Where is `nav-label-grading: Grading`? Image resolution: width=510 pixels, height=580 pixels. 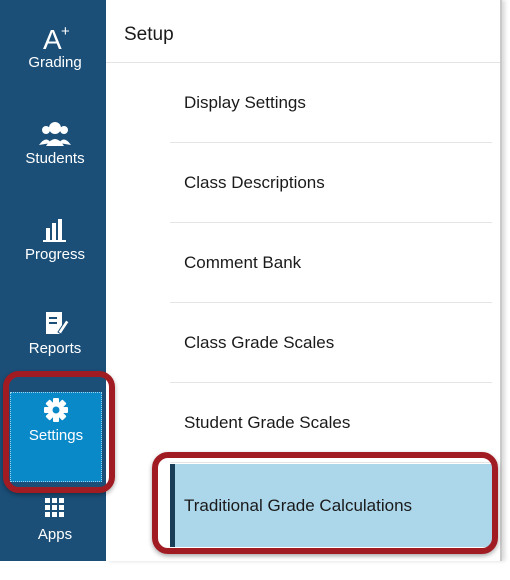
nav-label-grading: Grading is located at coordinates (55, 62).